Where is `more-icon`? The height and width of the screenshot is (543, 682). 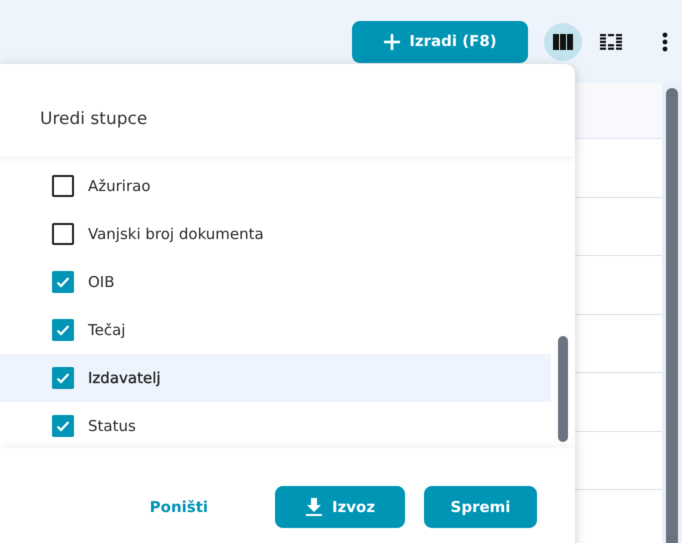
more-icon is located at coordinates (665, 42).